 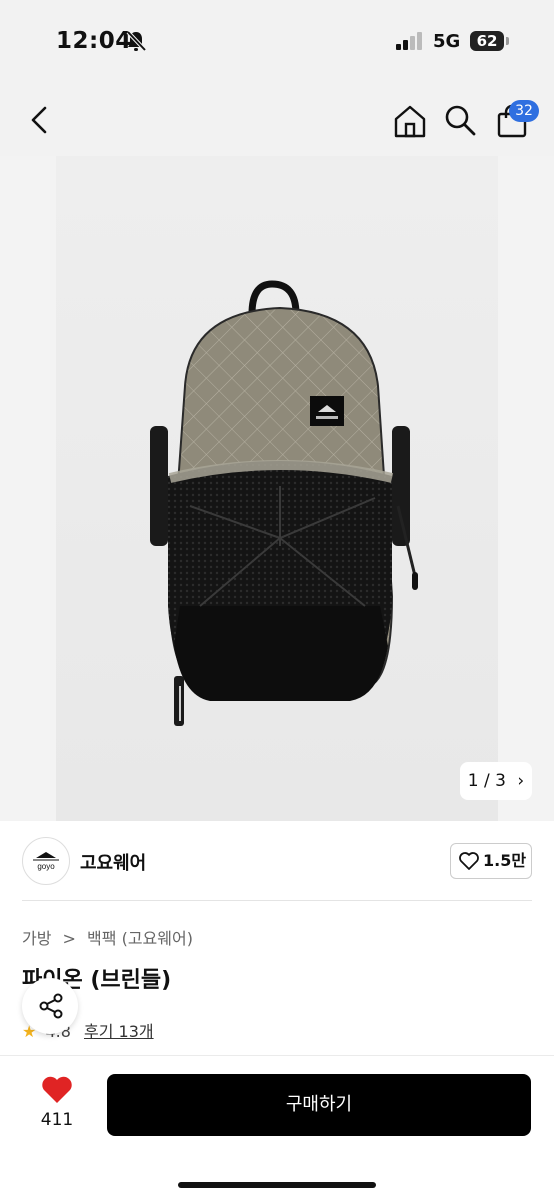 I want to click on wishlist-count: 411, so click(x=57, y=1120).